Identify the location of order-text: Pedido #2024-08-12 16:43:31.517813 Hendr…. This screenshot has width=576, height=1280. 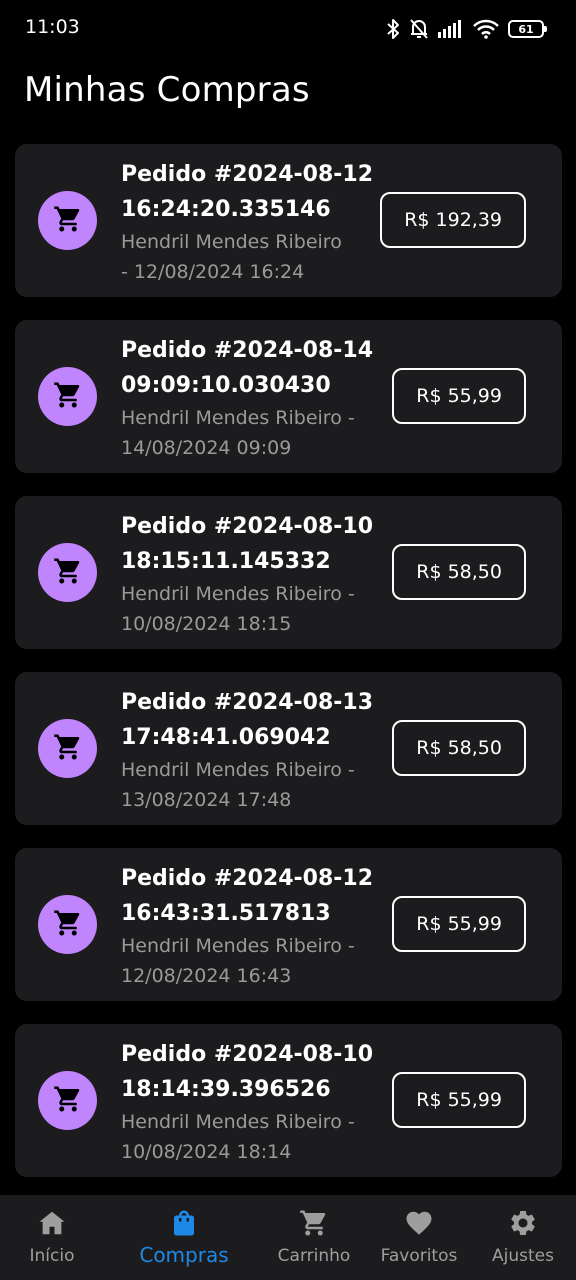
(251, 926).